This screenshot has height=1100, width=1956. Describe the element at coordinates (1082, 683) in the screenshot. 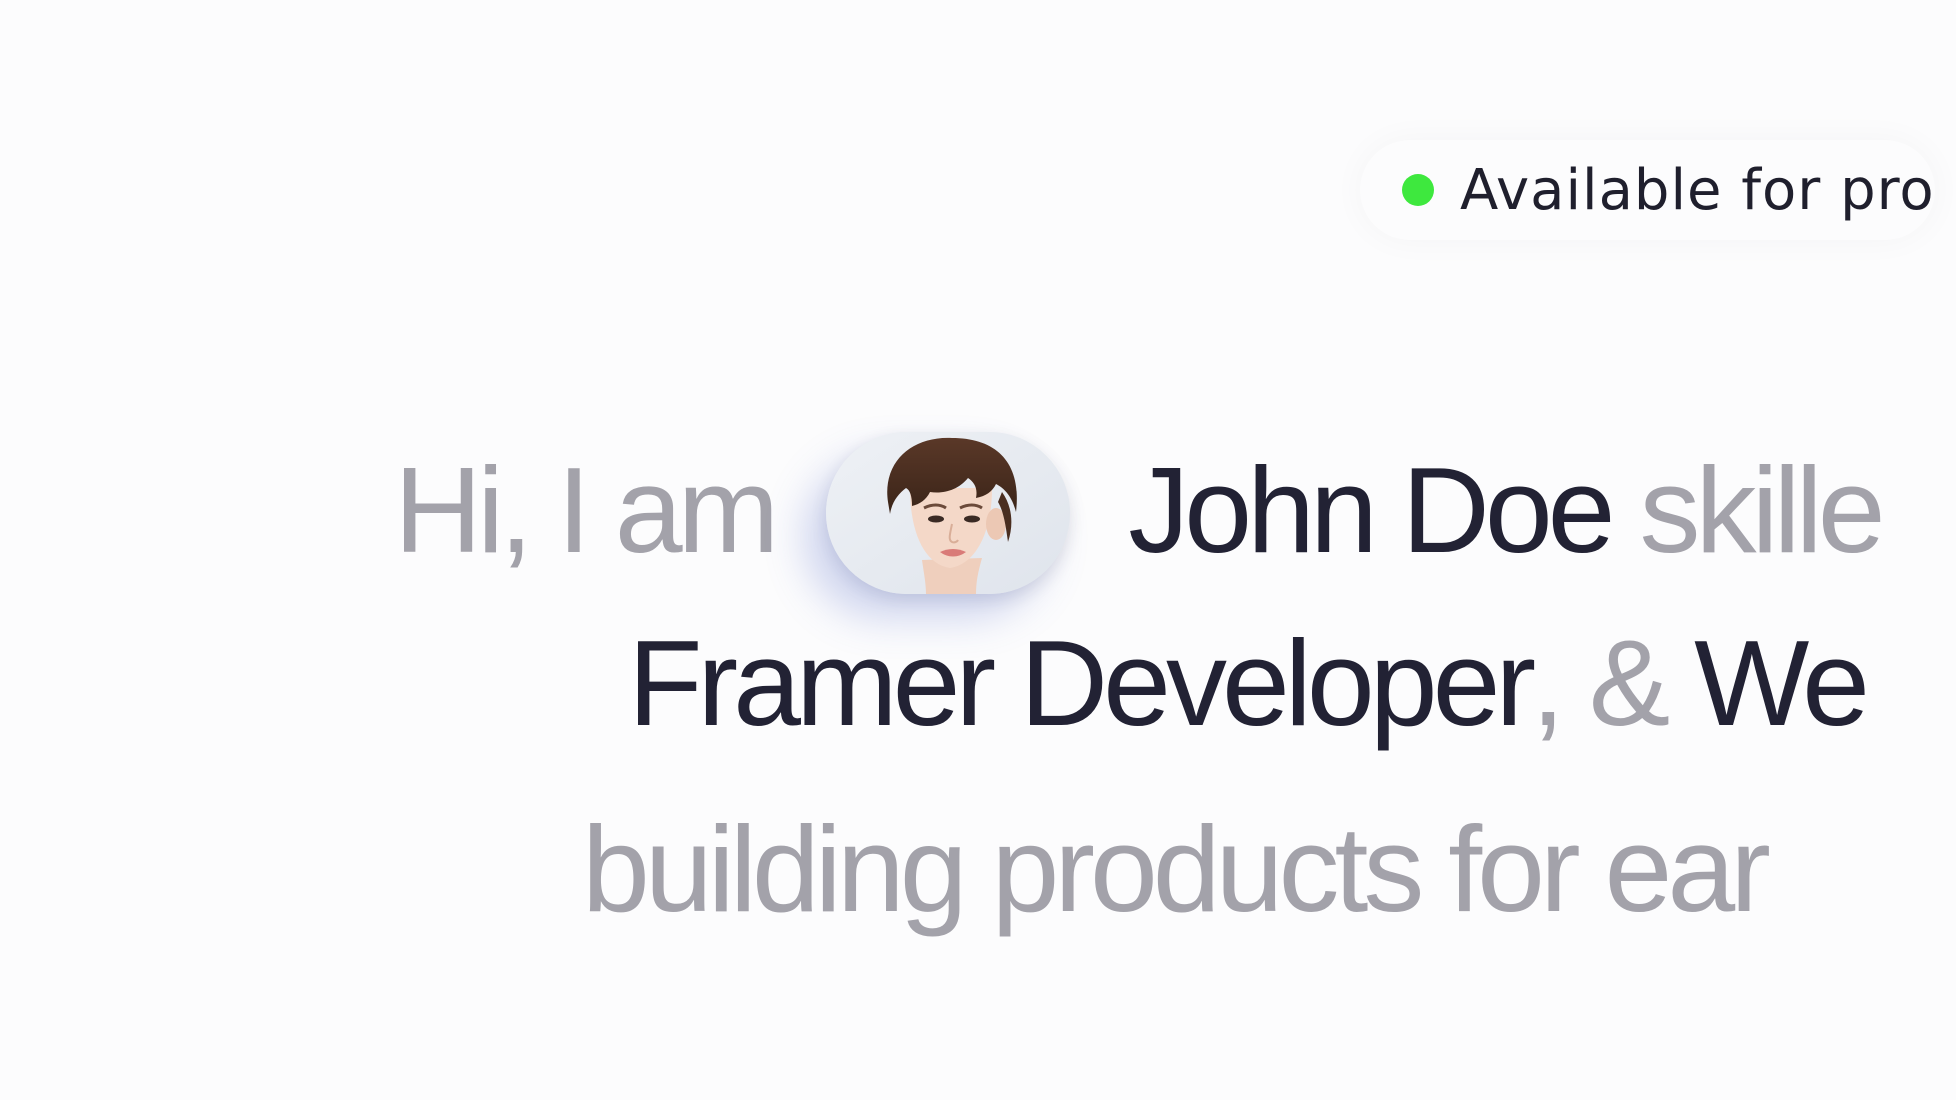

I see `role-text: Framer Developer` at that location.